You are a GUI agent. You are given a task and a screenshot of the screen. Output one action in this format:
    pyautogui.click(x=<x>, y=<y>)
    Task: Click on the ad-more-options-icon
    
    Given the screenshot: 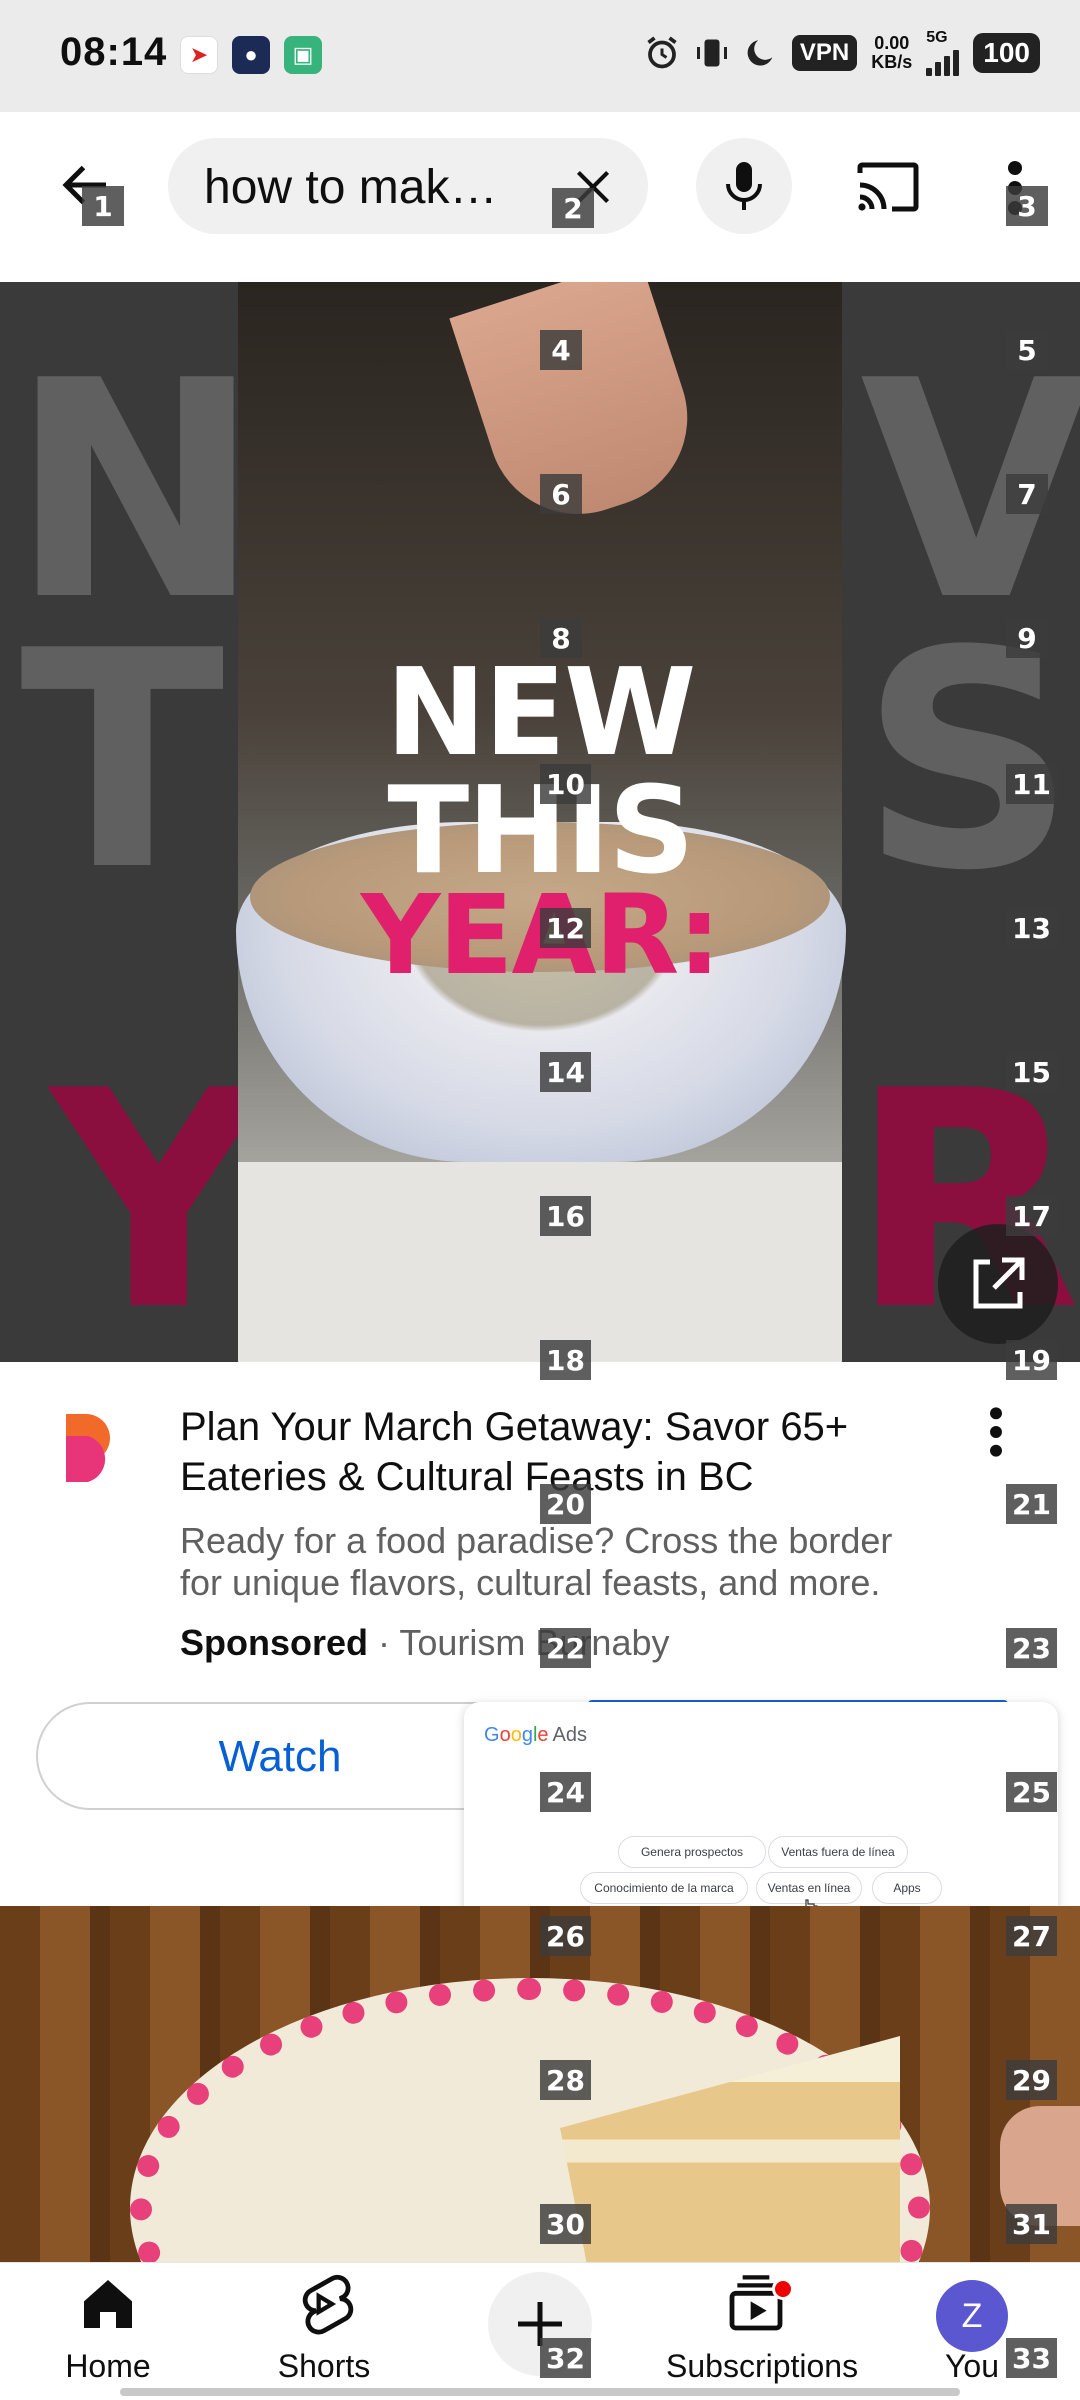 What is the action you would take?
    pyautogui.click(x=996, y=1432)
    